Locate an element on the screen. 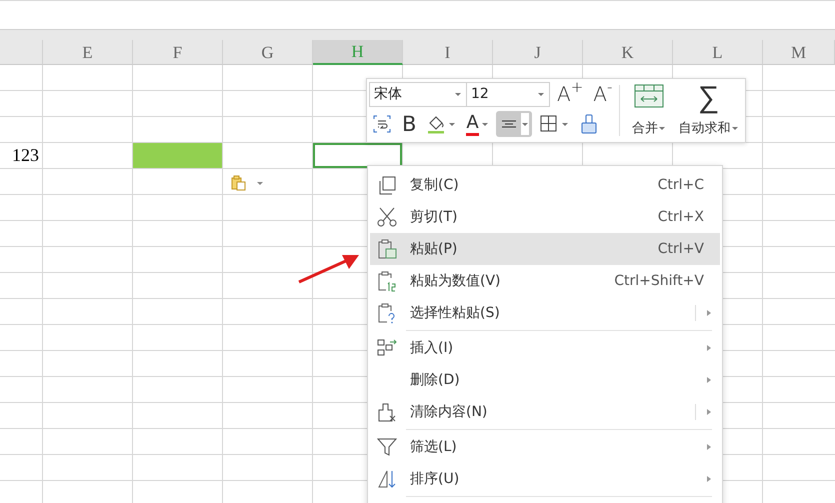 The image size is (835, 503). border-icon is located at coordinates (548, 124).